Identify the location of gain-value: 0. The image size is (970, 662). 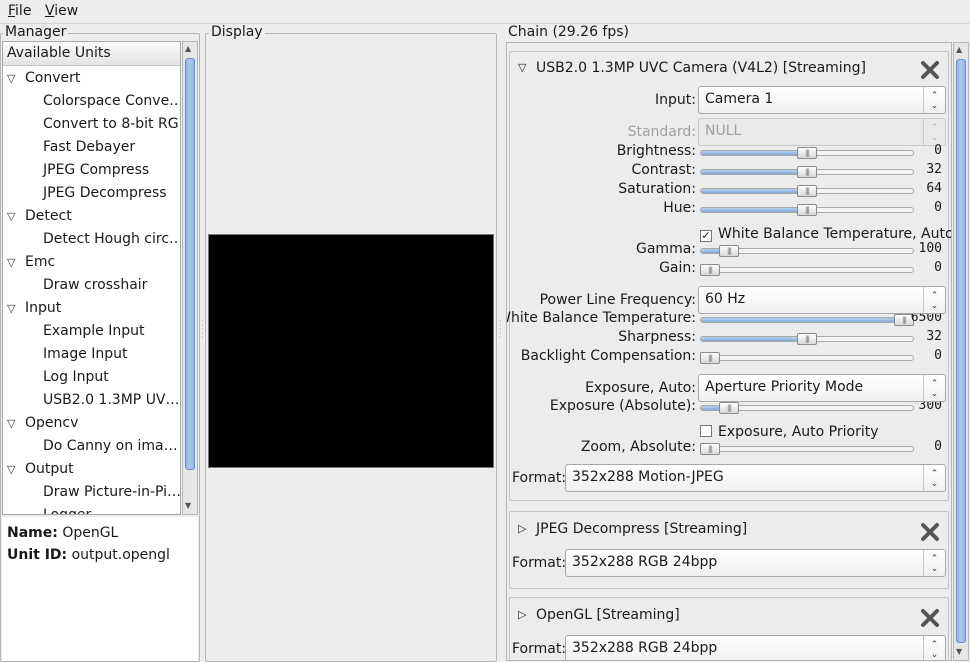
(938, 267).